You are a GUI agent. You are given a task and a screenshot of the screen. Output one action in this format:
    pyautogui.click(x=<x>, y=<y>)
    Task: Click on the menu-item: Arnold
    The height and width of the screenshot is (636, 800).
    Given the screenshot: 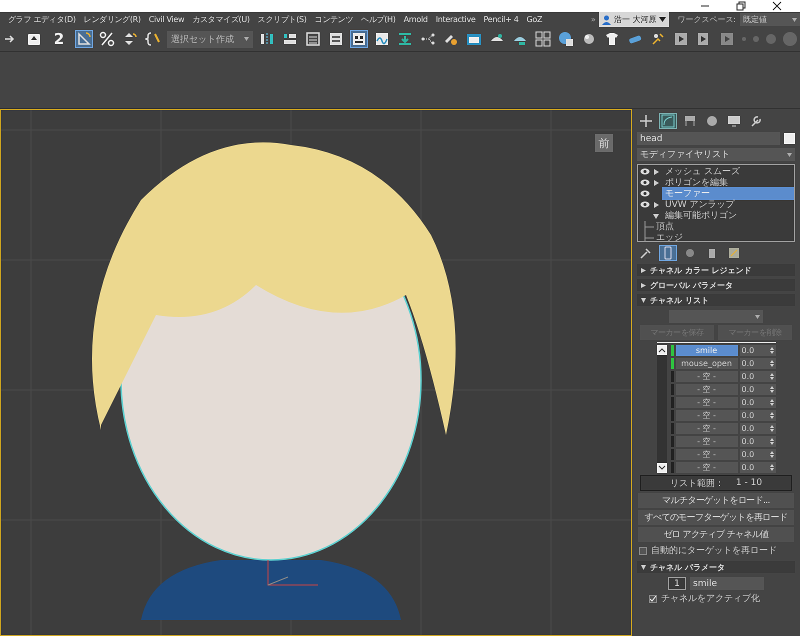 What is the action you would take?
    pyautogui.click(x=416, y=19)
    